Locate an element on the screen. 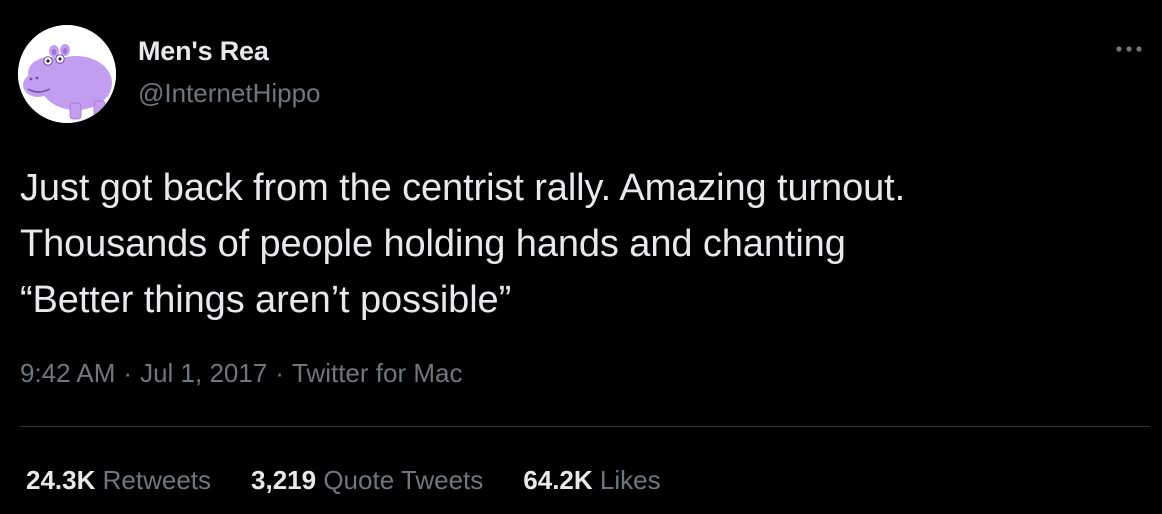  tweet-source: Twitter for Mac is located at coordinates (377, 373).